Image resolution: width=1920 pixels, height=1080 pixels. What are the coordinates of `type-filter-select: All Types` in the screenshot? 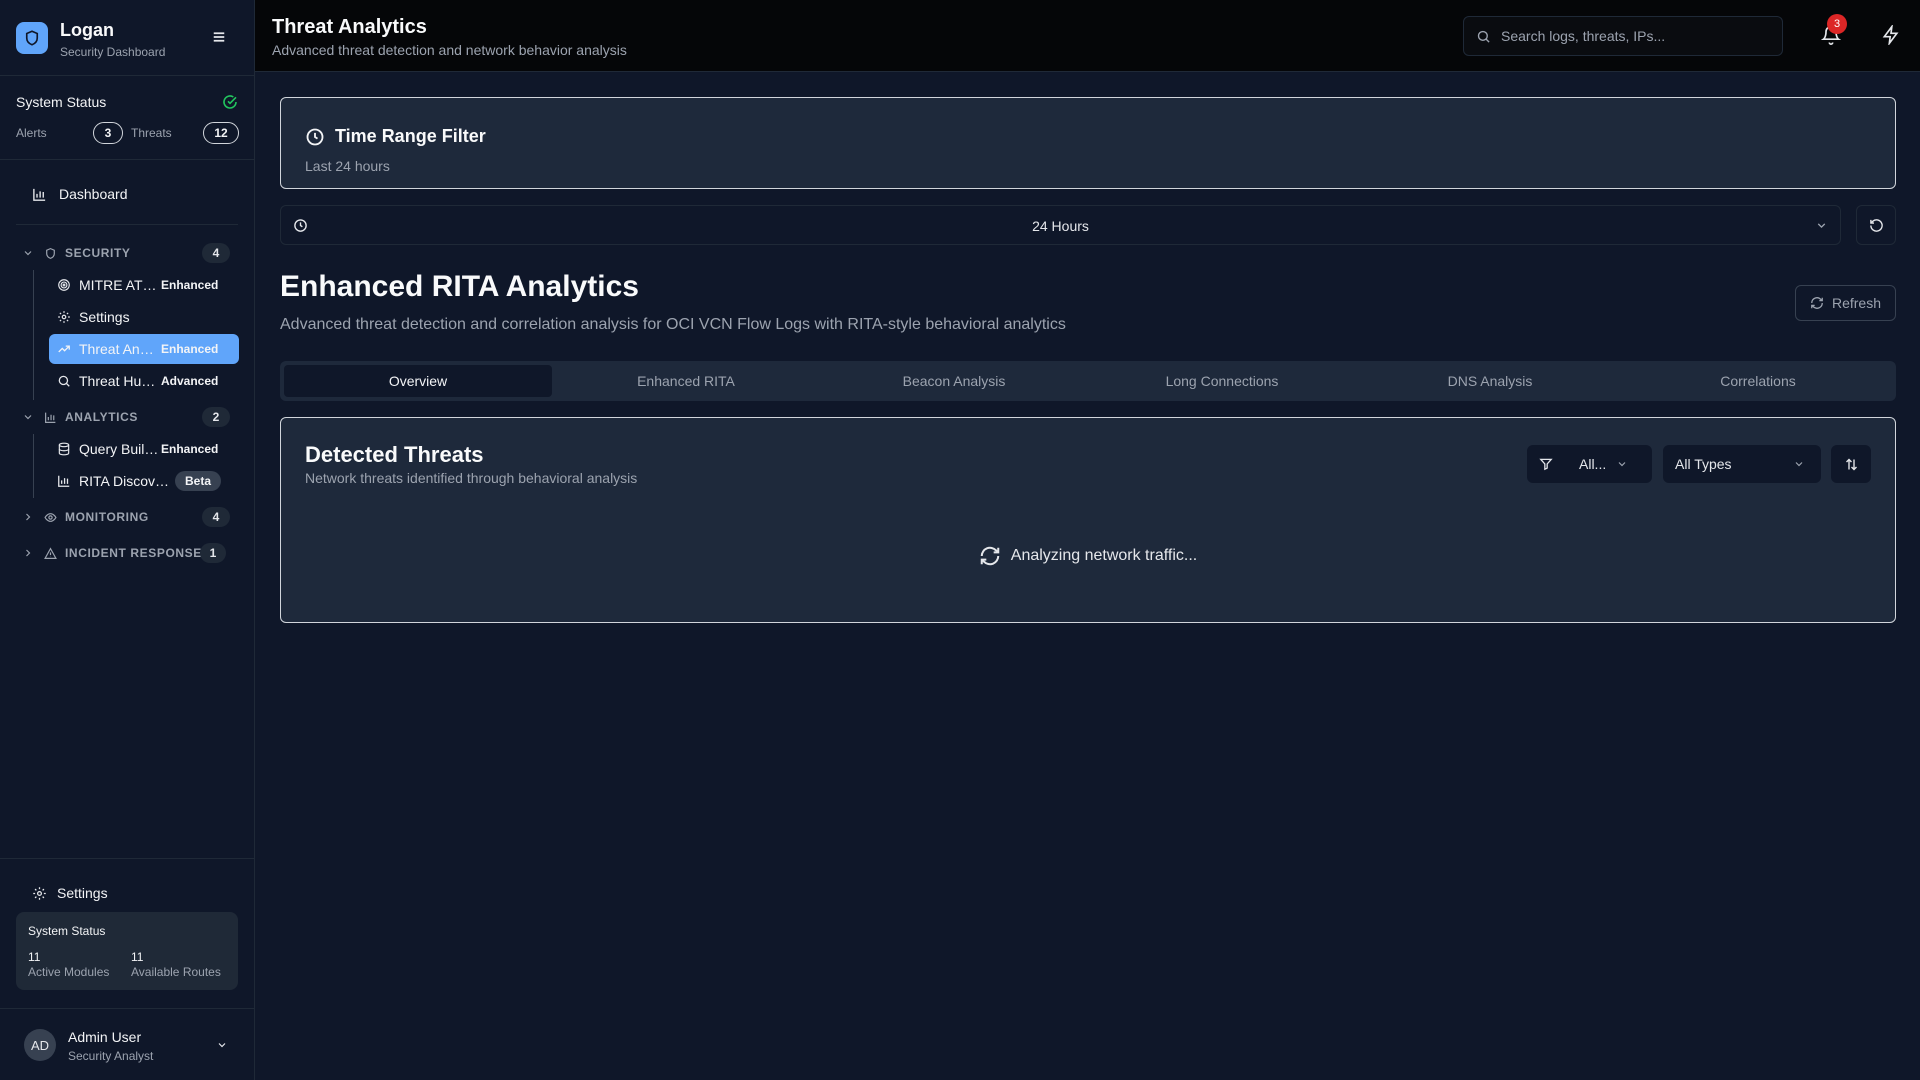 It's located at (1742, 464).